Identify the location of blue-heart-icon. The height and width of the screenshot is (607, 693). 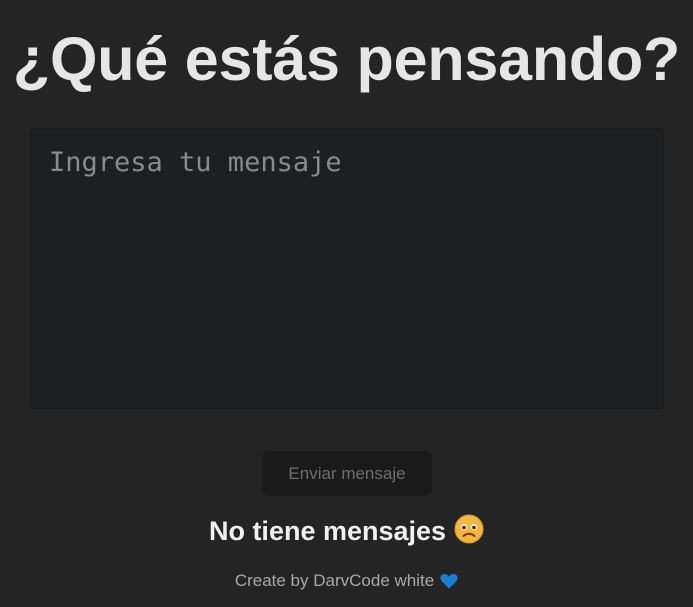
(449, 584).